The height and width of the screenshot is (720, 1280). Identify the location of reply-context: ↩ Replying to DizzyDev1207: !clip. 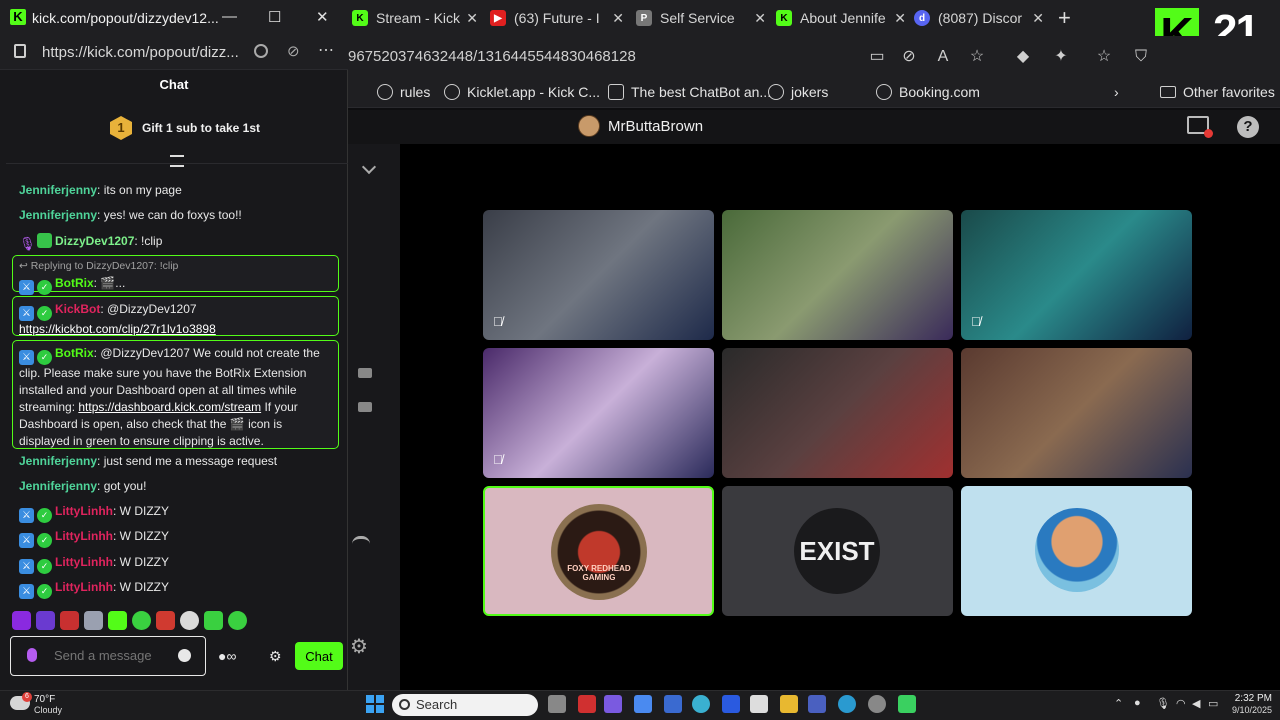
(175, 266).